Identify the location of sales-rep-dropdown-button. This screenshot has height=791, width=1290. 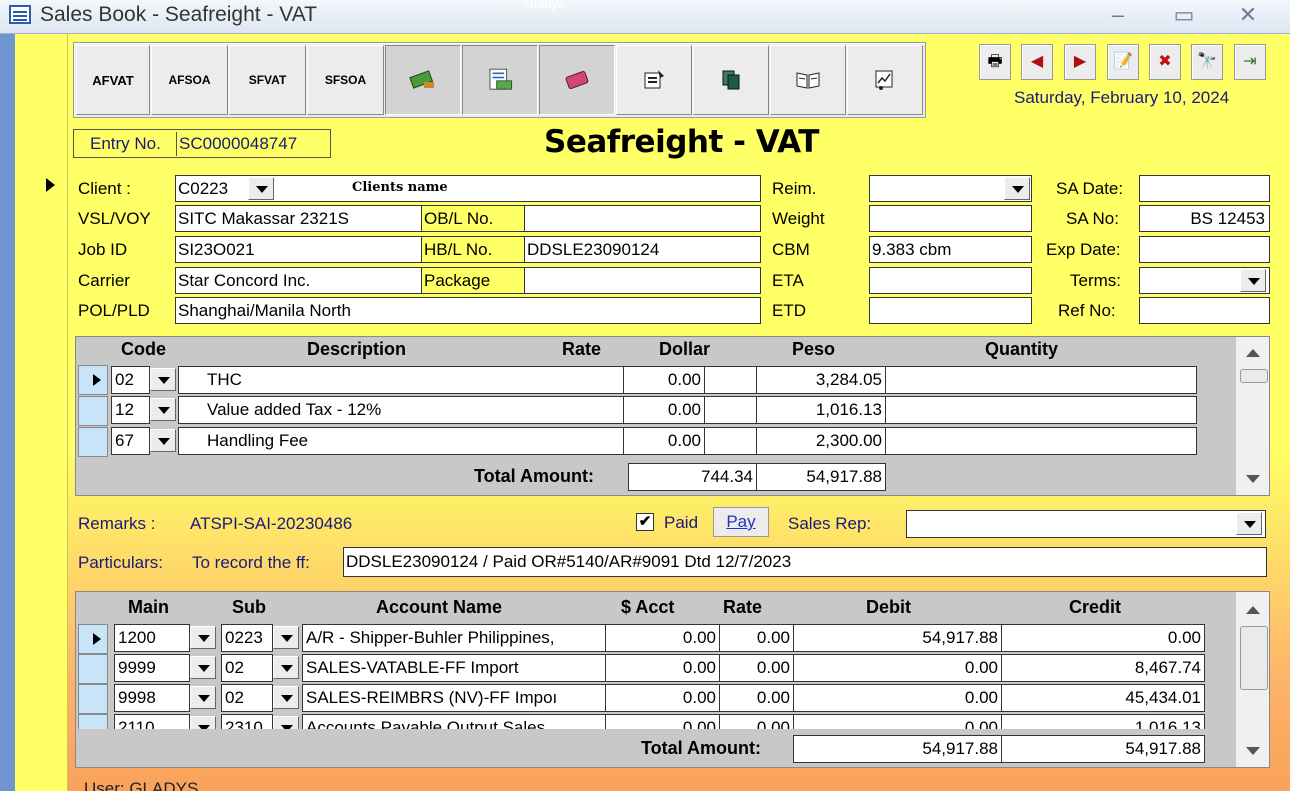
(1249, 523).